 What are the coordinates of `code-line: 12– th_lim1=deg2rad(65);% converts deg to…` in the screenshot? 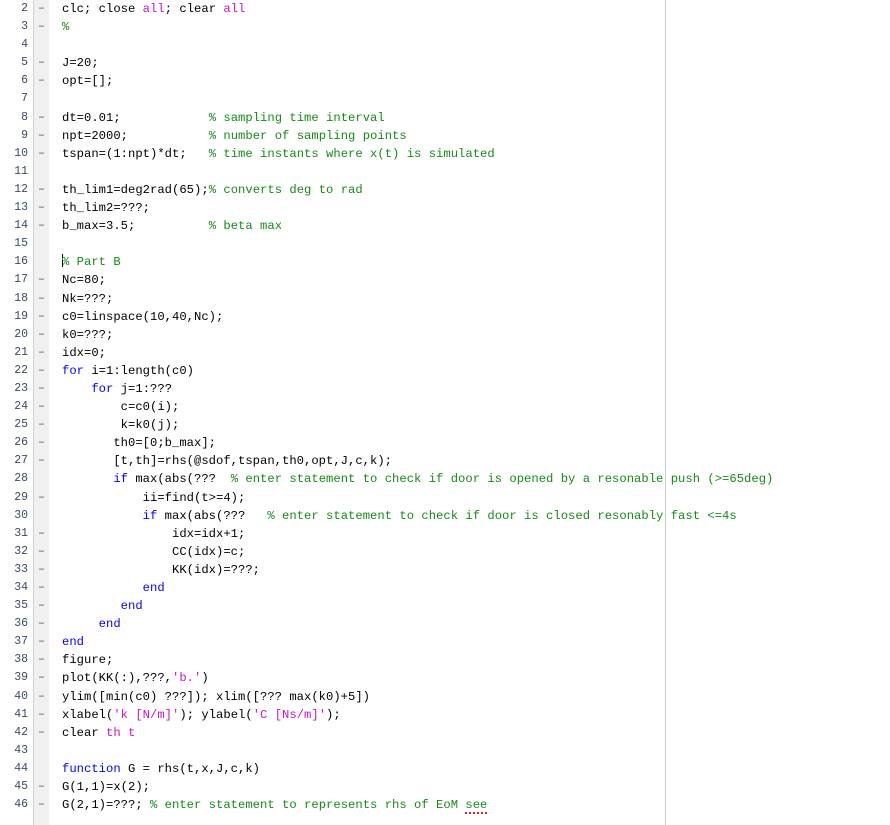 It's located at (445, 190).